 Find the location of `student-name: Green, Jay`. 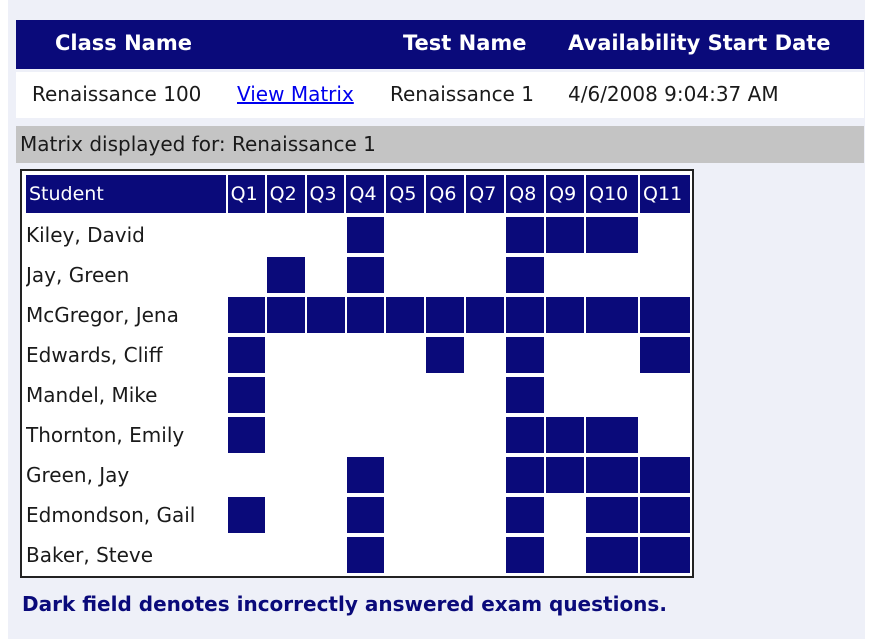

student-name: Green, Jay is located at coordinates (78, 475).